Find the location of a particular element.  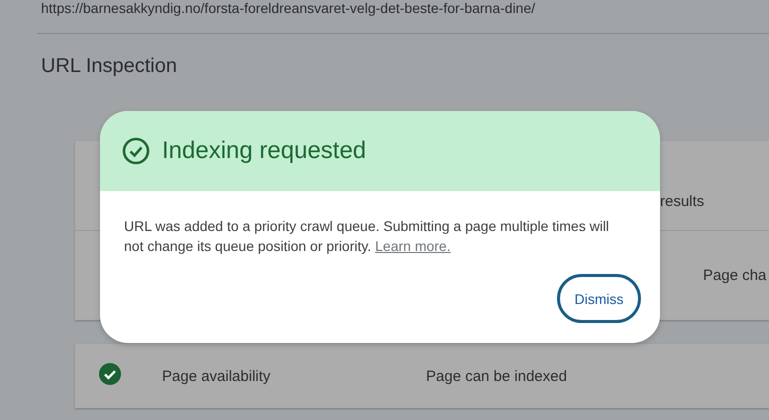

row-value: results is located at coordinates (682, 201).